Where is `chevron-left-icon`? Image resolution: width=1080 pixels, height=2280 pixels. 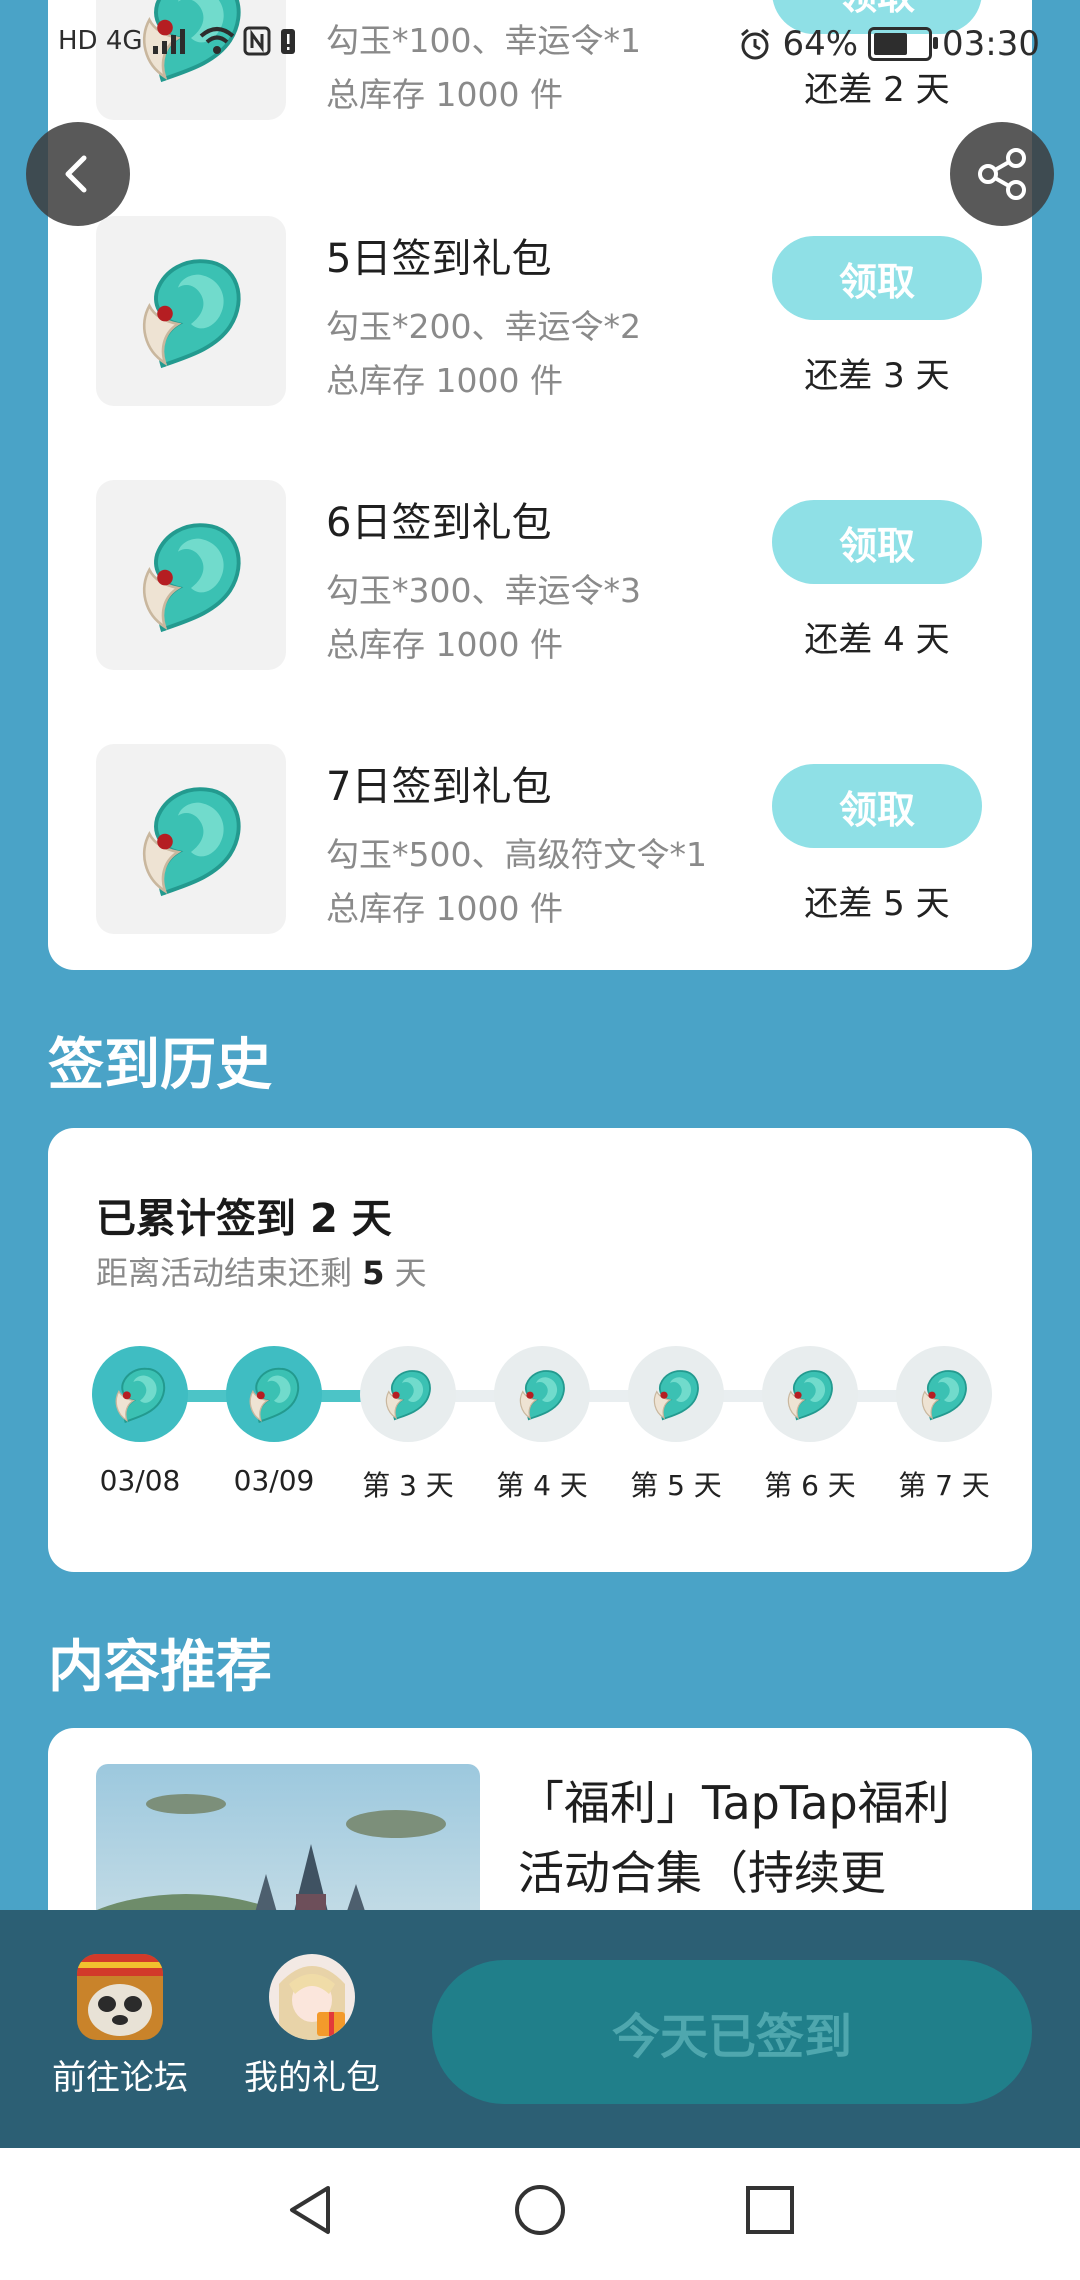 chevron-left-icon is located at coordinates (76, 174).